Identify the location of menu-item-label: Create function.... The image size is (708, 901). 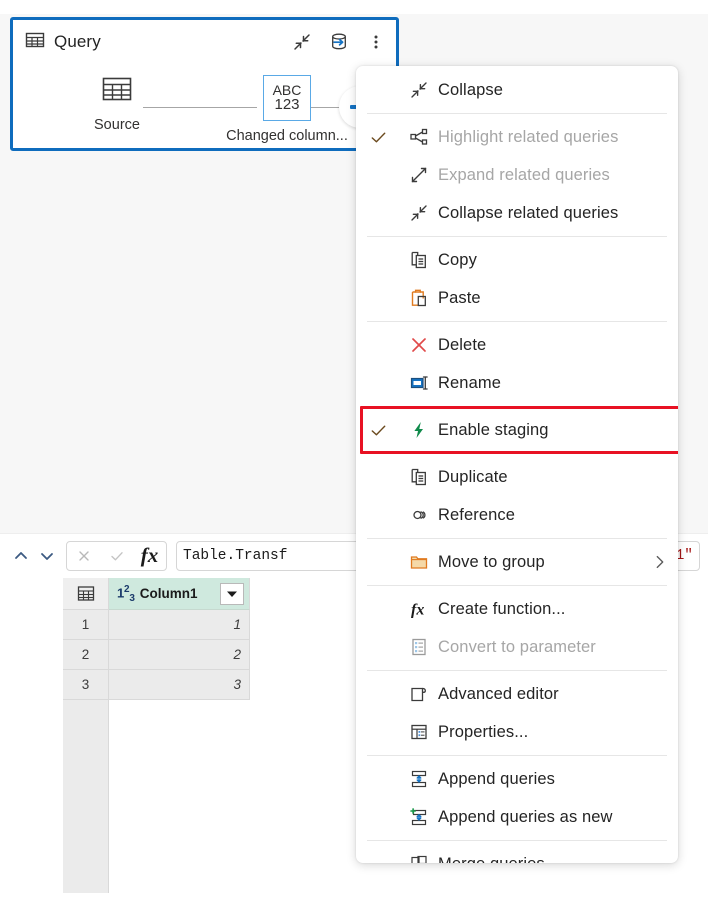
(502, 608).